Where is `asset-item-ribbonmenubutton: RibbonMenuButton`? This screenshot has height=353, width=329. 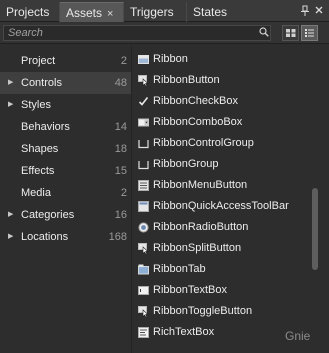
asset-item-ribbonmenubutton: RibbonMenuButton is located at coordinates (223, 185).